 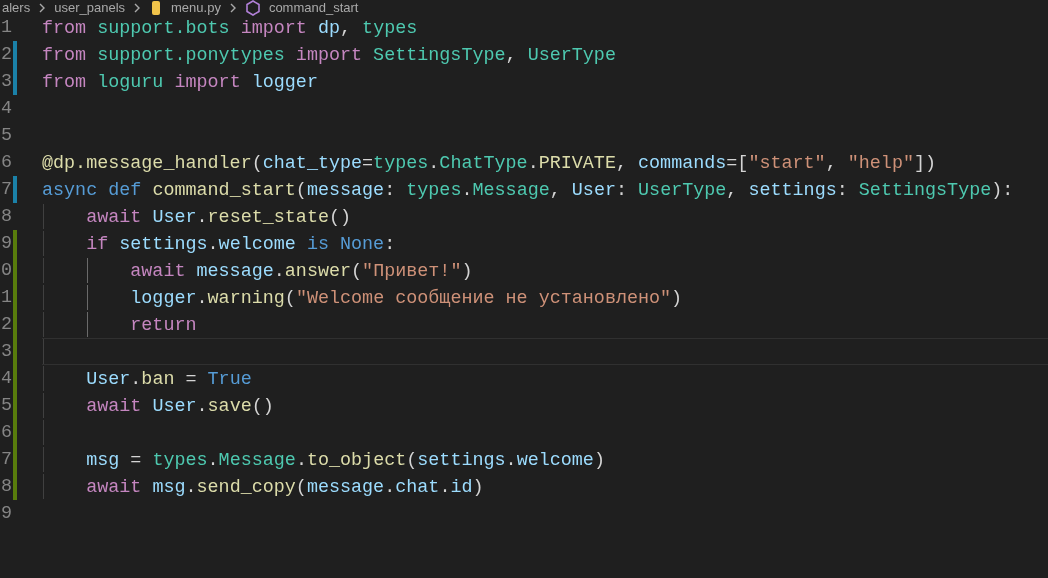 What do you see at coordinates (196, 8) in the screenshot?
I see `breadcrumb-item: menu.py` at bounding box center [196, 8].